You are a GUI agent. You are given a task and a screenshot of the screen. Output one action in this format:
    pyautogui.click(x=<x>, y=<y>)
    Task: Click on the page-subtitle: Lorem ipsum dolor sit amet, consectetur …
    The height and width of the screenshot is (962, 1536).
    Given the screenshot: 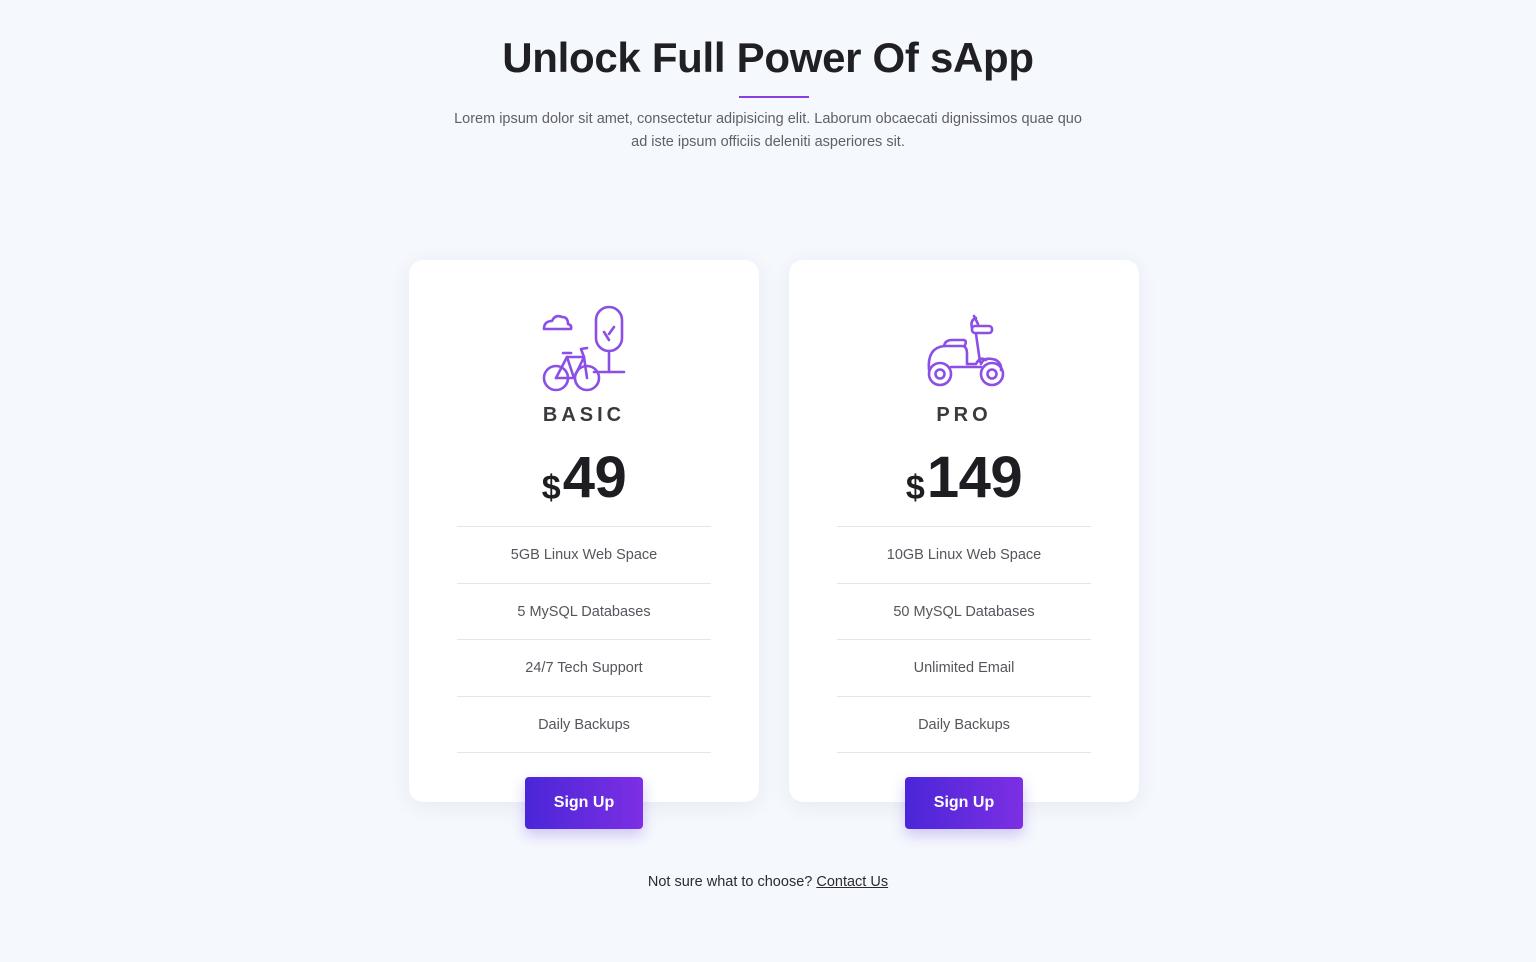 What is the action you would take?
    pyautogui.click(x=768, y=130)
    